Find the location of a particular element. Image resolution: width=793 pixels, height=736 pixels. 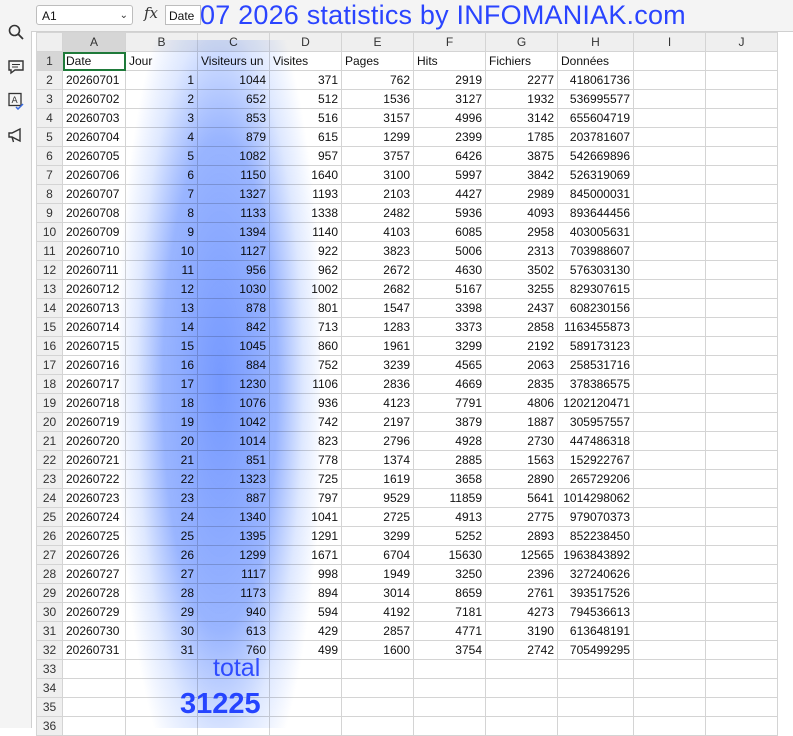

cell-e9: 2482 is located at coordinates (377, 213).